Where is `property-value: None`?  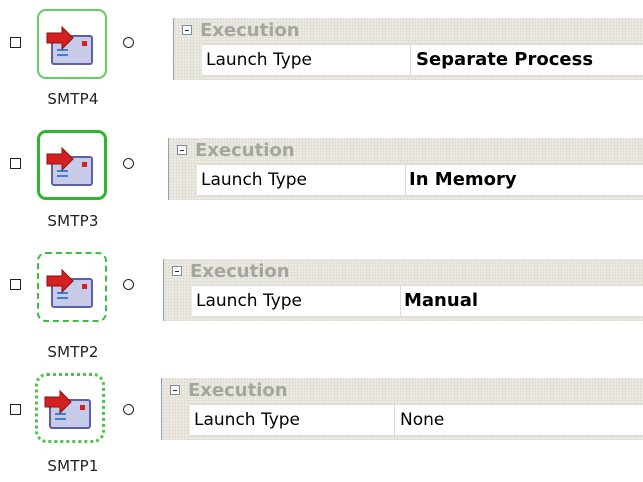 property-value: None is located at coordinates (422, 420).